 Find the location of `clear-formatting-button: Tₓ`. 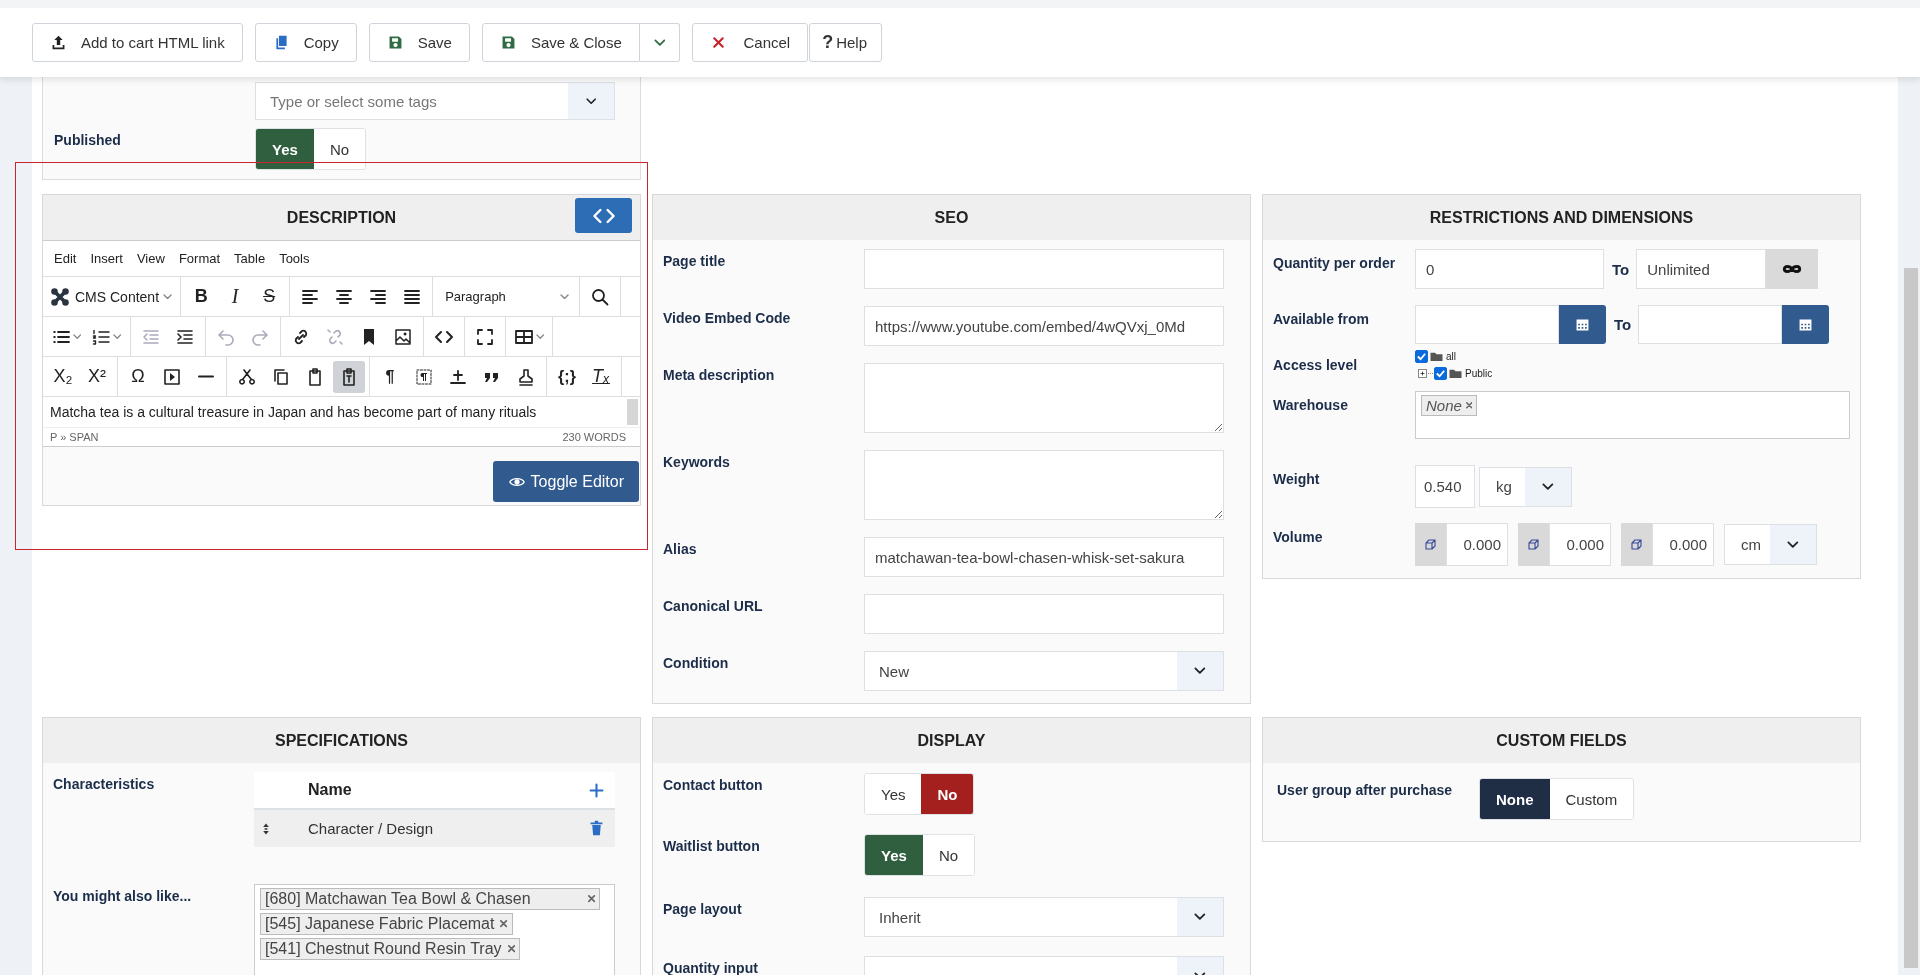

clear-formatting-button: Tₓ is located at coordinates (601, 376).